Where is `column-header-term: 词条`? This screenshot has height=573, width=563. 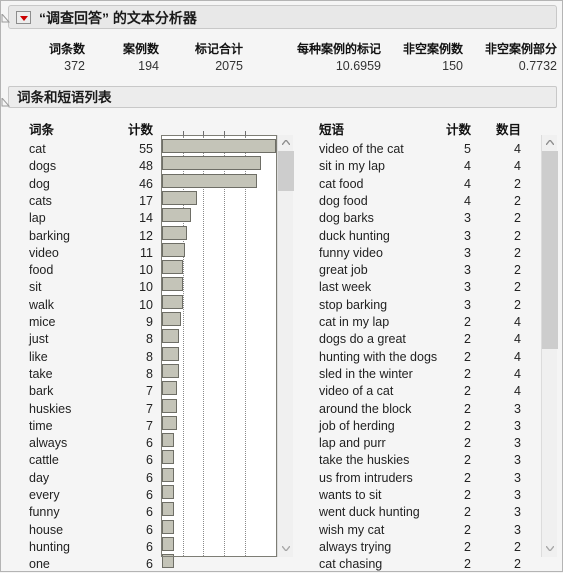 column-header-term: 词条 is located at coordinates (41, 128).